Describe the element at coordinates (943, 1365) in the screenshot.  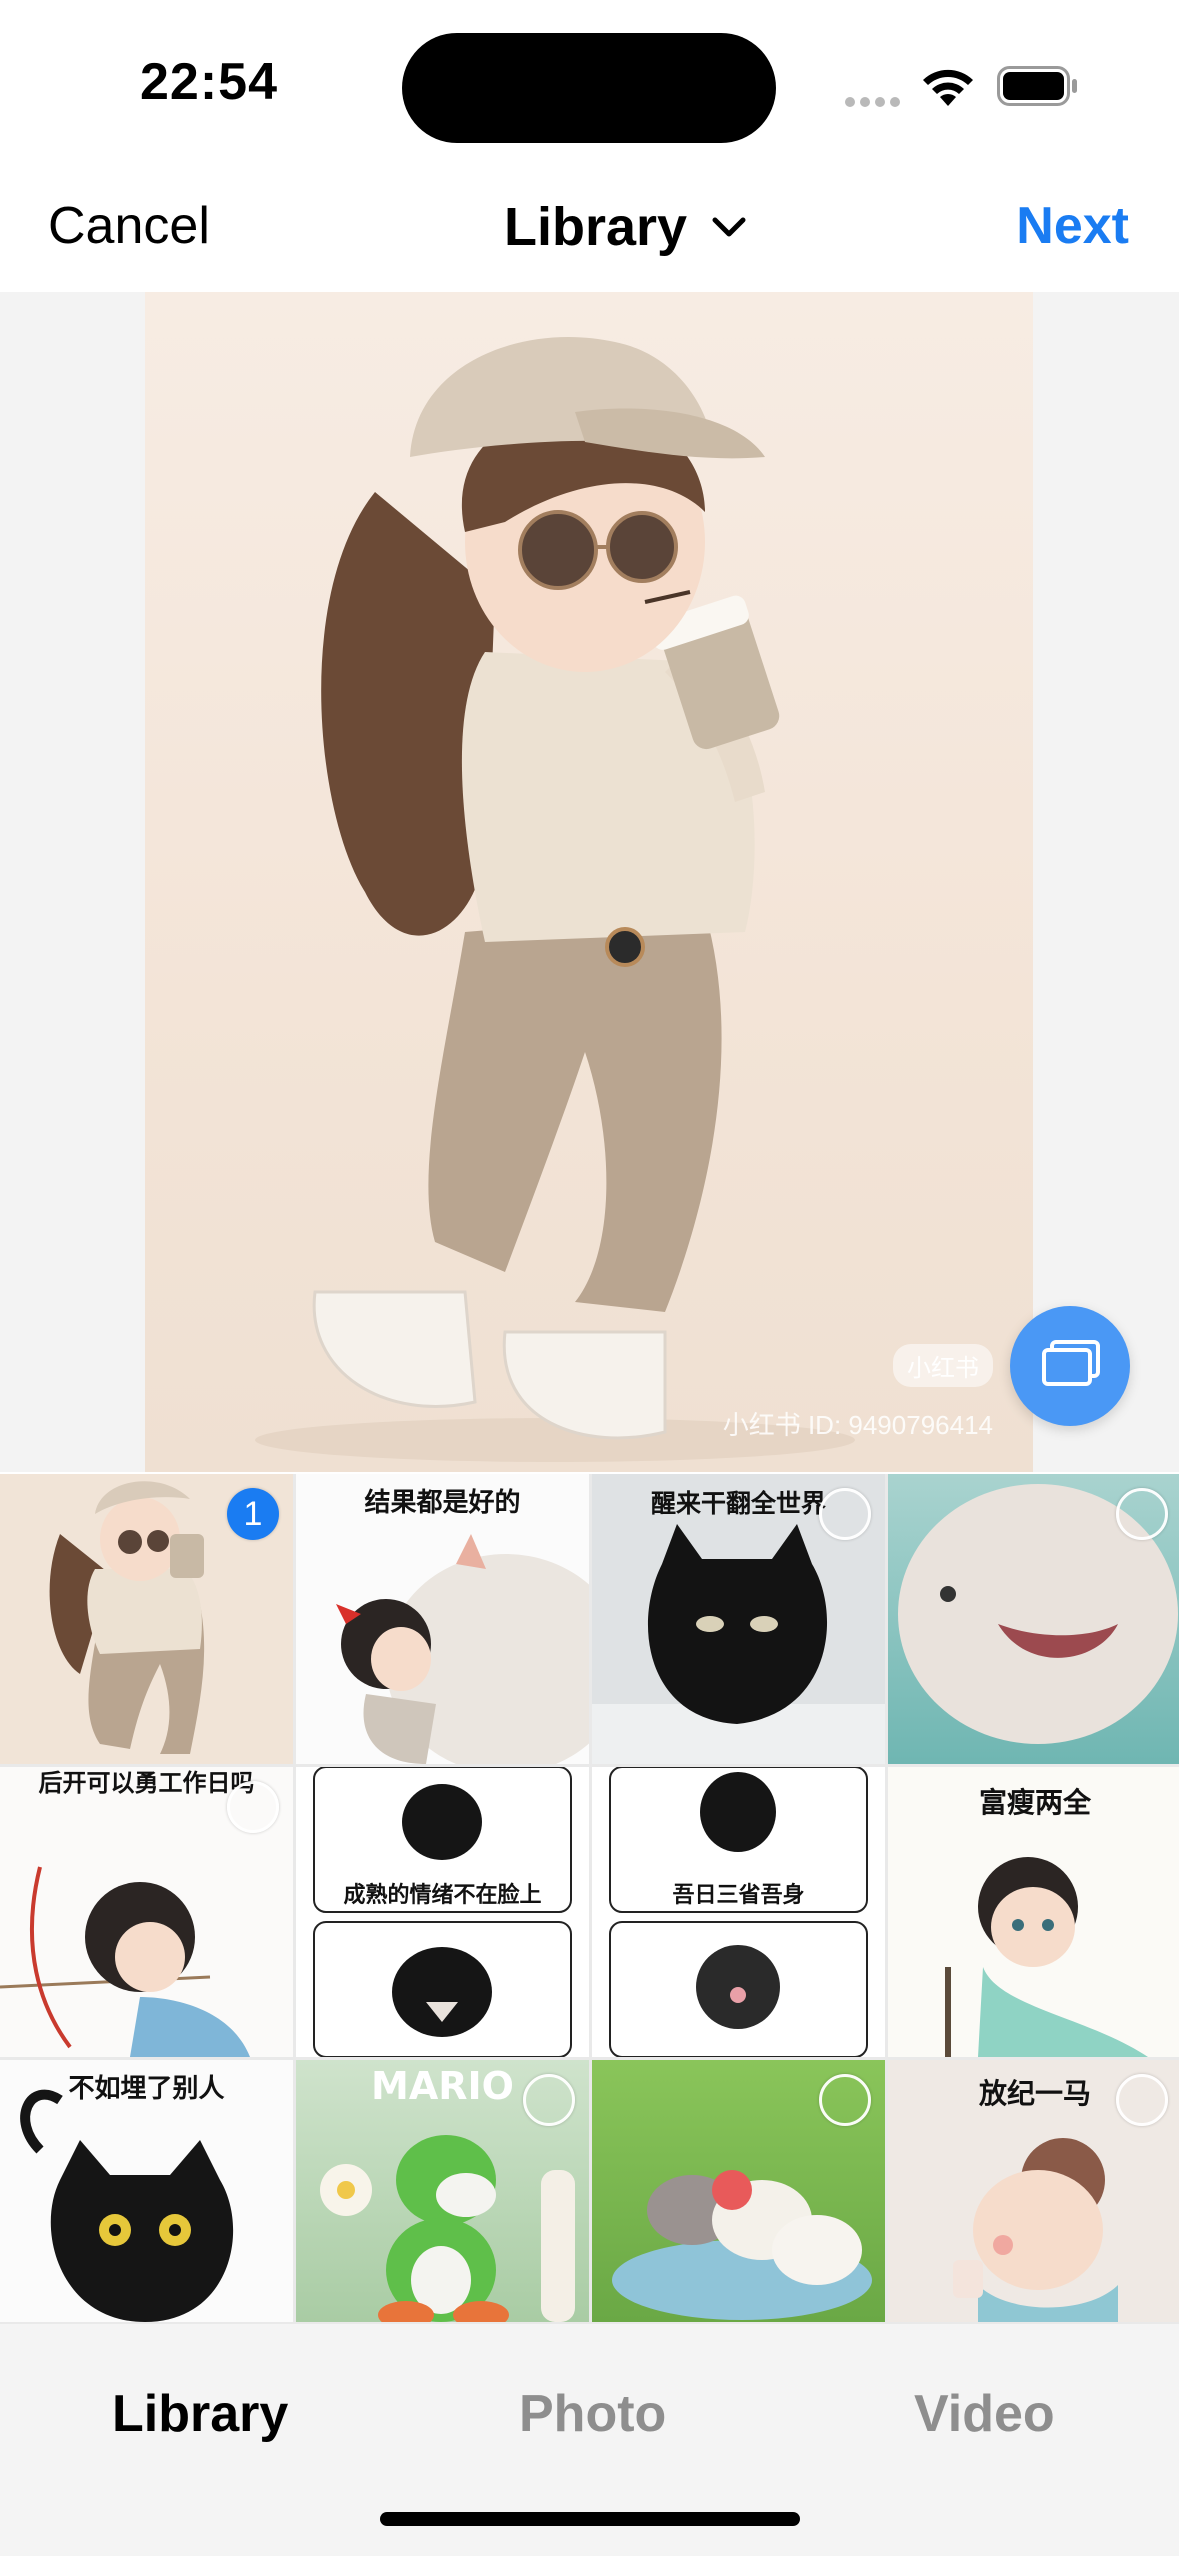
I see `watermark-logo: 小红书` at that location.